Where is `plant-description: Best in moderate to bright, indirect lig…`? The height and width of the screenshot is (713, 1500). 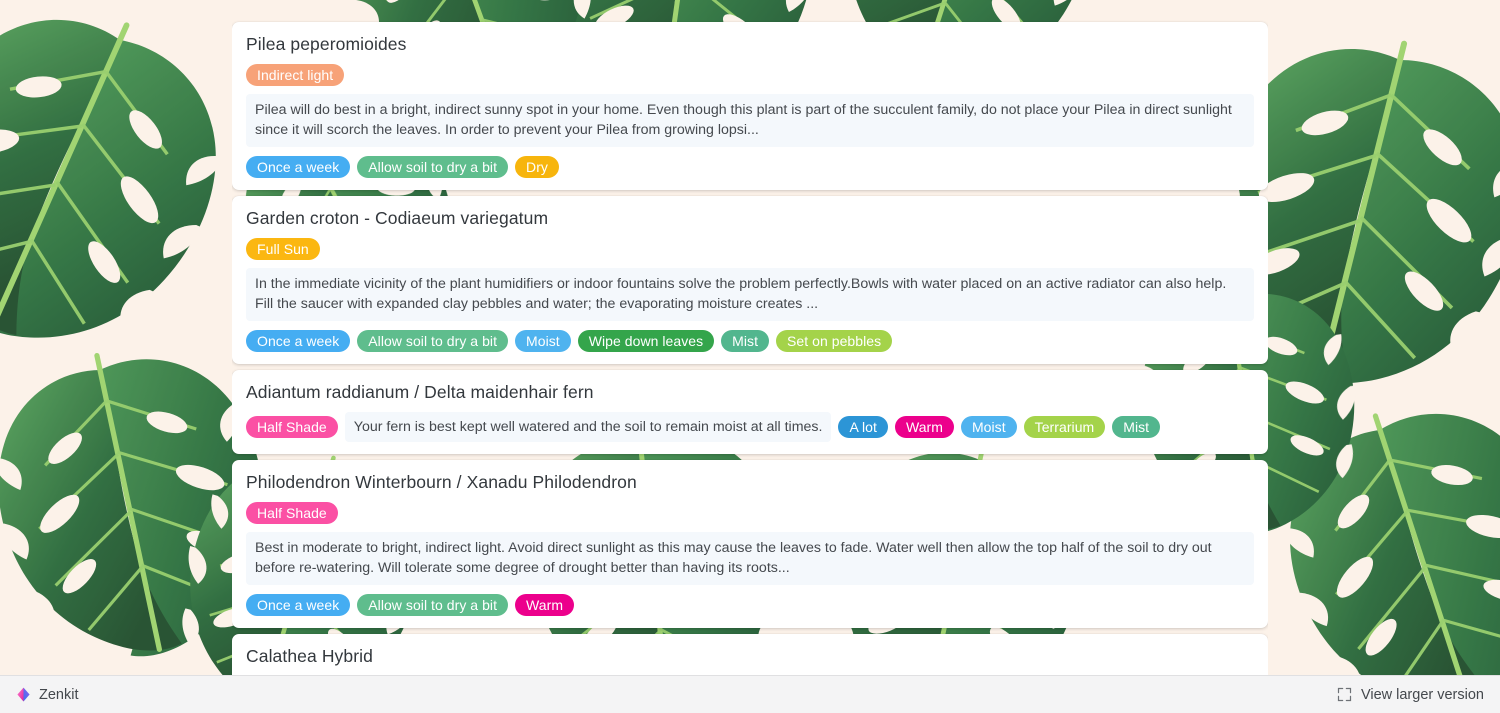
plant-description: Best in moderate to bright, indirect lig… is located at coordinates (750, 558).